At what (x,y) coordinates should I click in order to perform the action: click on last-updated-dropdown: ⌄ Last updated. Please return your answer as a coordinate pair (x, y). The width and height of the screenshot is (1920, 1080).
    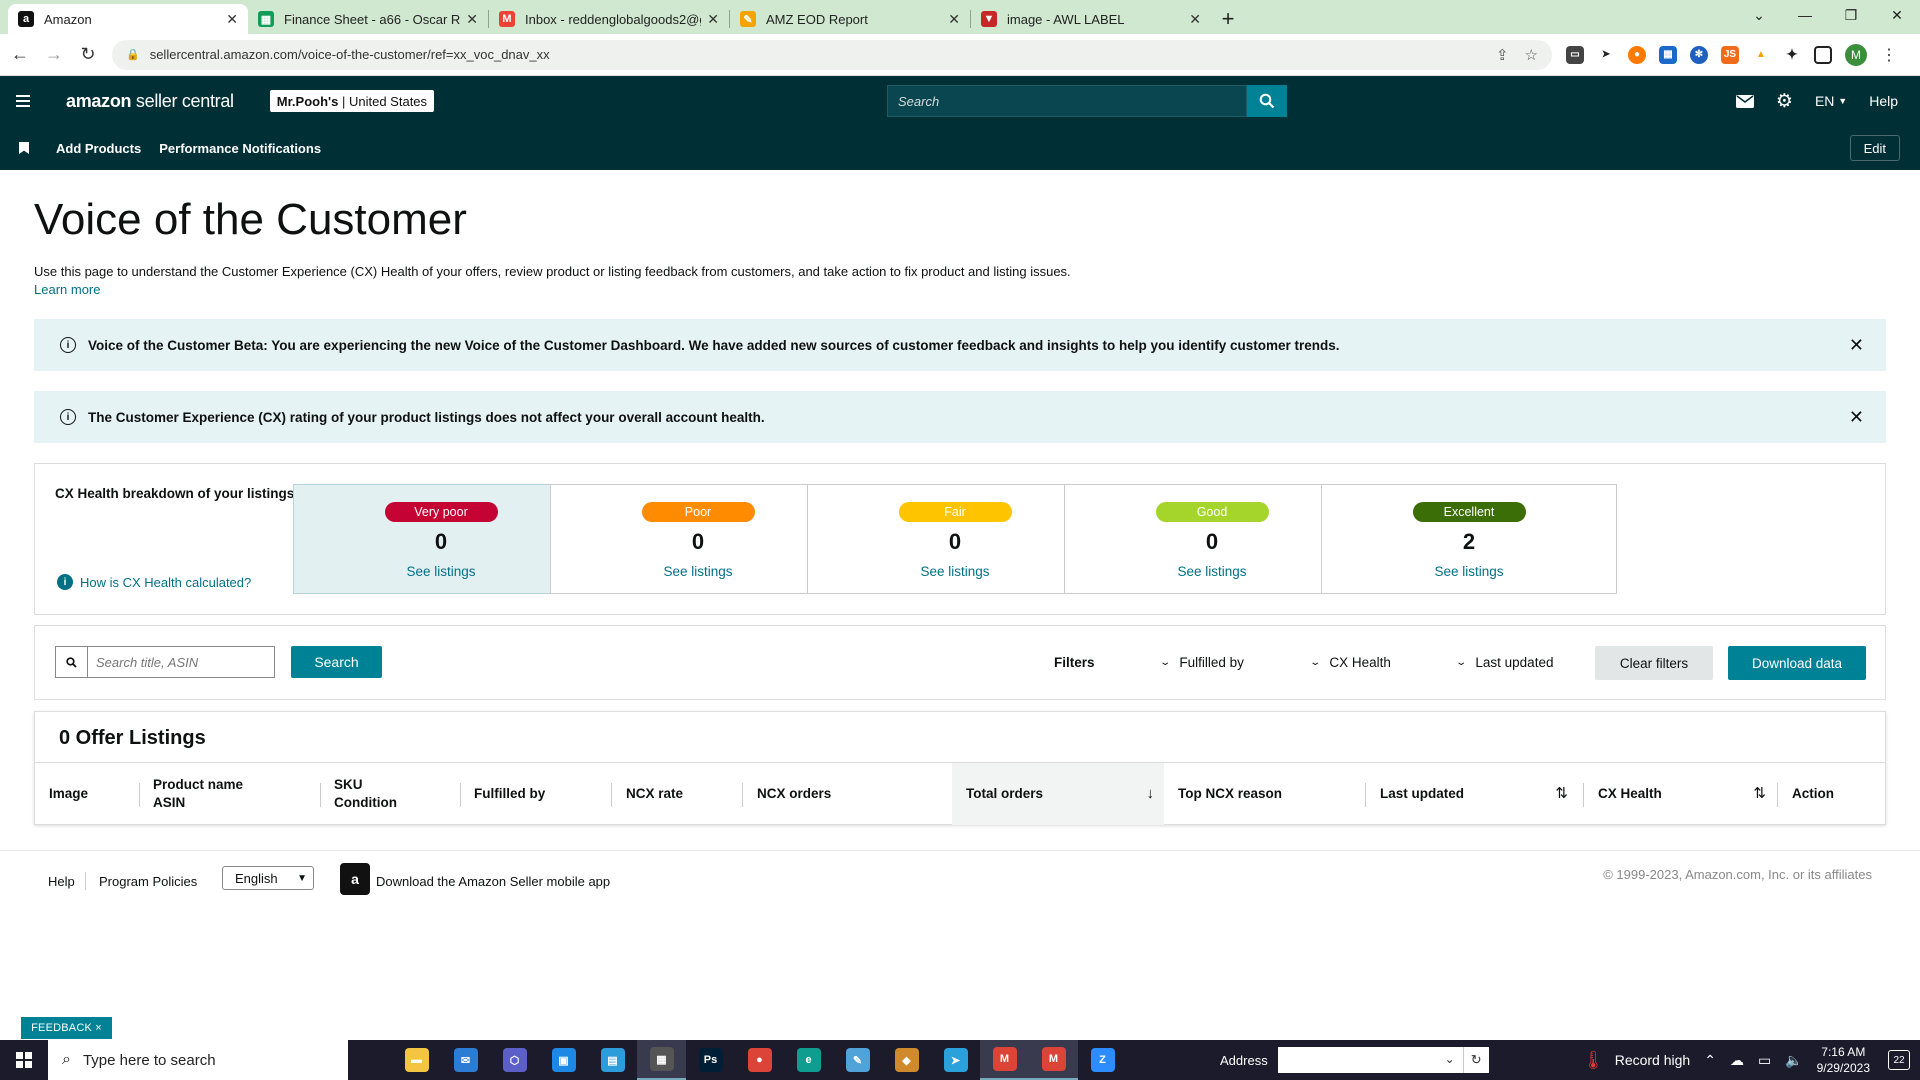
    Looking at the image, I should click on (1504, 662).